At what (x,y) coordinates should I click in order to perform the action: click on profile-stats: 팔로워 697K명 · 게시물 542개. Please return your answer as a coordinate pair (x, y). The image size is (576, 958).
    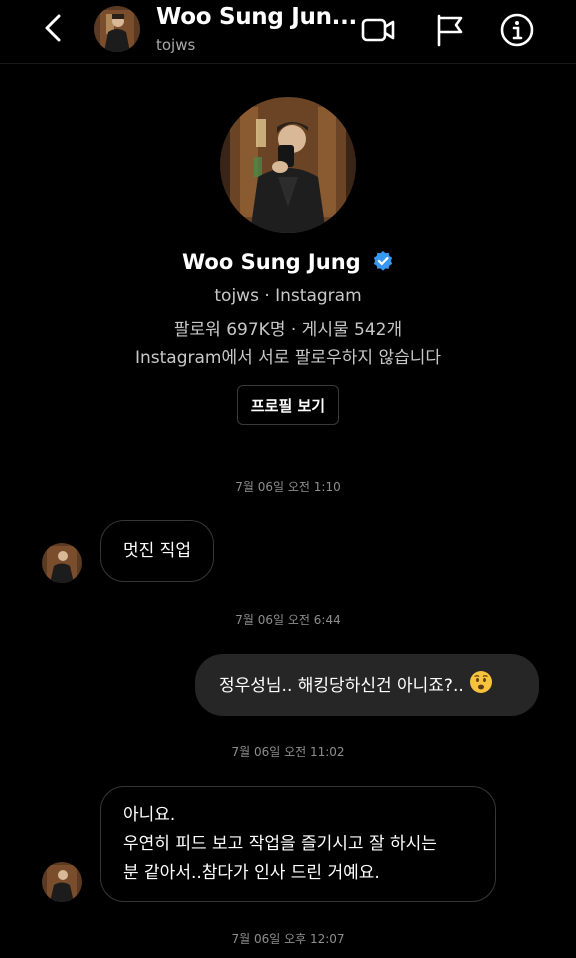
    Looking at the image, I should click on (288, 330).